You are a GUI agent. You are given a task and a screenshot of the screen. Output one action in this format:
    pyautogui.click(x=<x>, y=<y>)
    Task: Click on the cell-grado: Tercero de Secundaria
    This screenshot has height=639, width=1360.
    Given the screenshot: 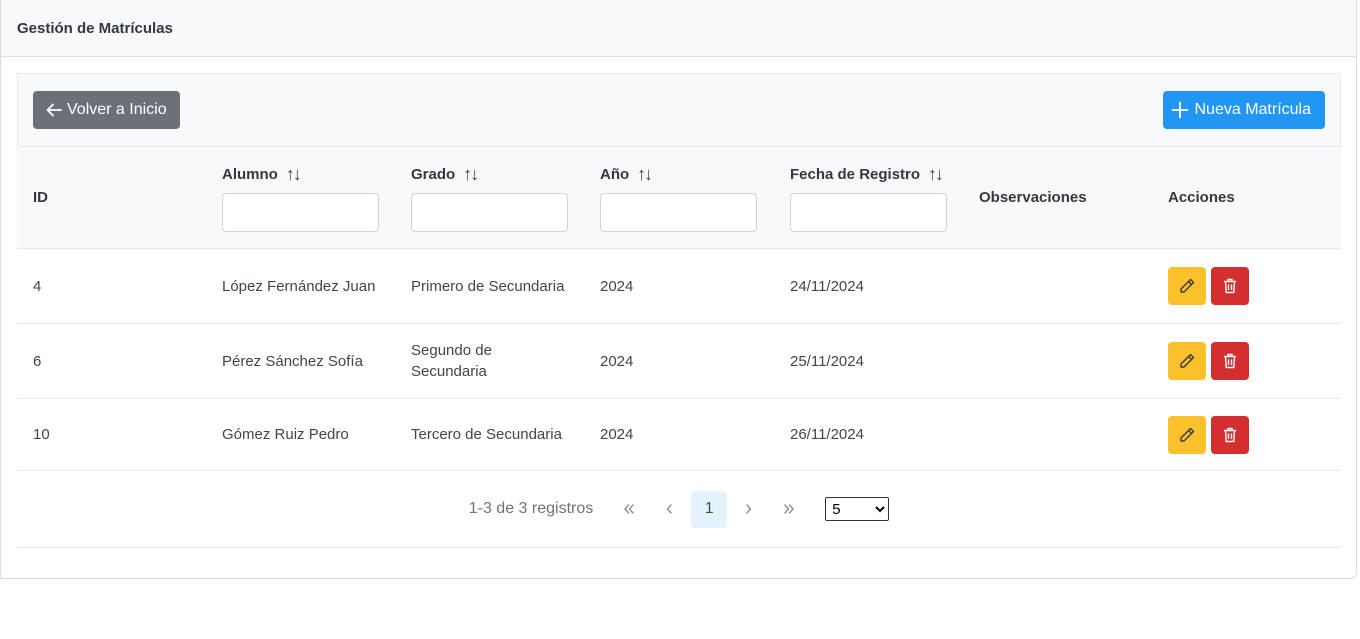 What is the action you would take?
    pyautogui.click(x=489, y=434)
    